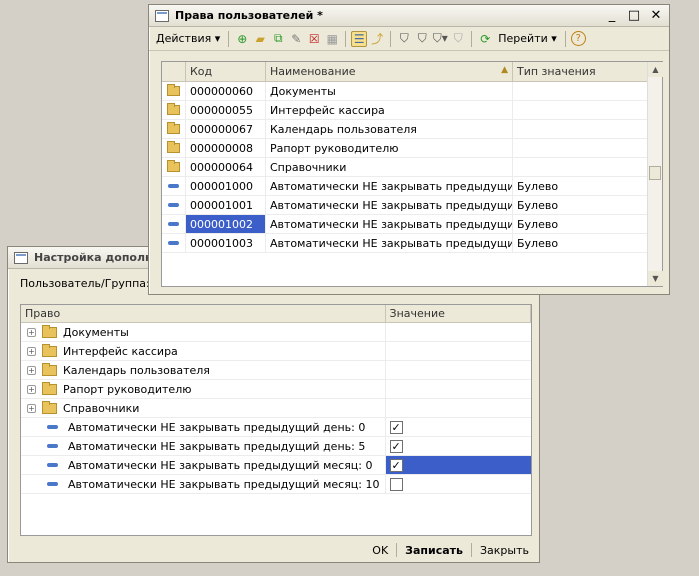 This screenshot has height=576, width=699. I want to click on scroll-thumb, so click(655, 173).